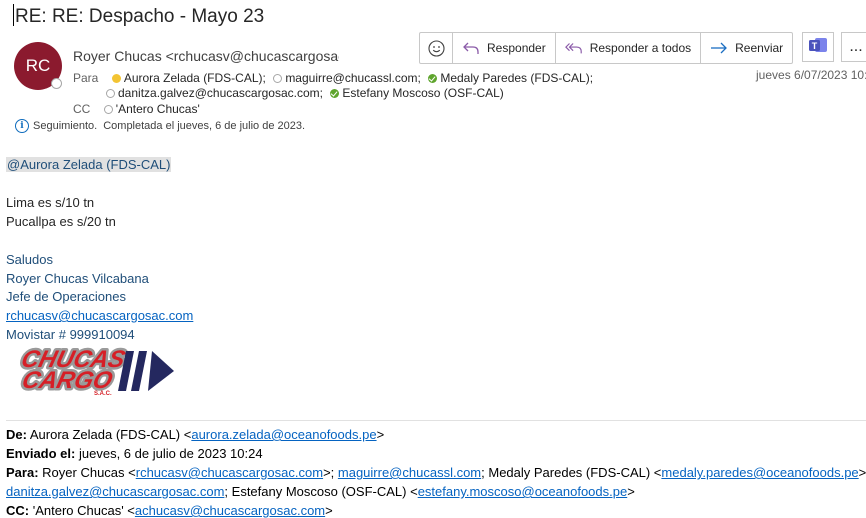  I want to click on smiley-icon, so click(436, 48).